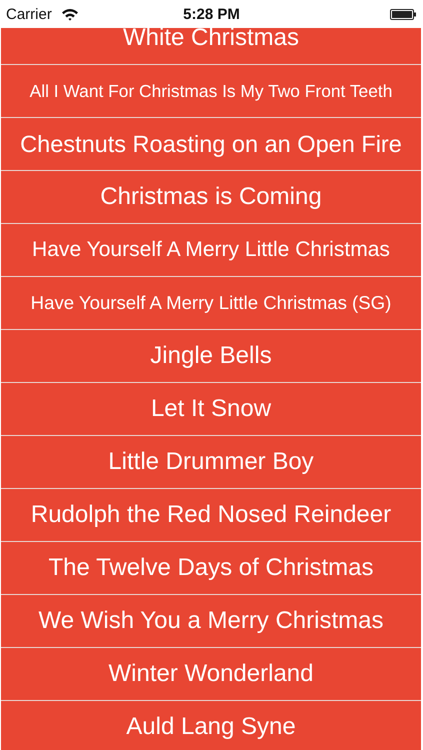 The height and width of the screenshot is (750, 423). Describe the element at coordinates (211, 621) in the screenshot. I see `song-row: We Wish You a Merry Christmas` at that location.